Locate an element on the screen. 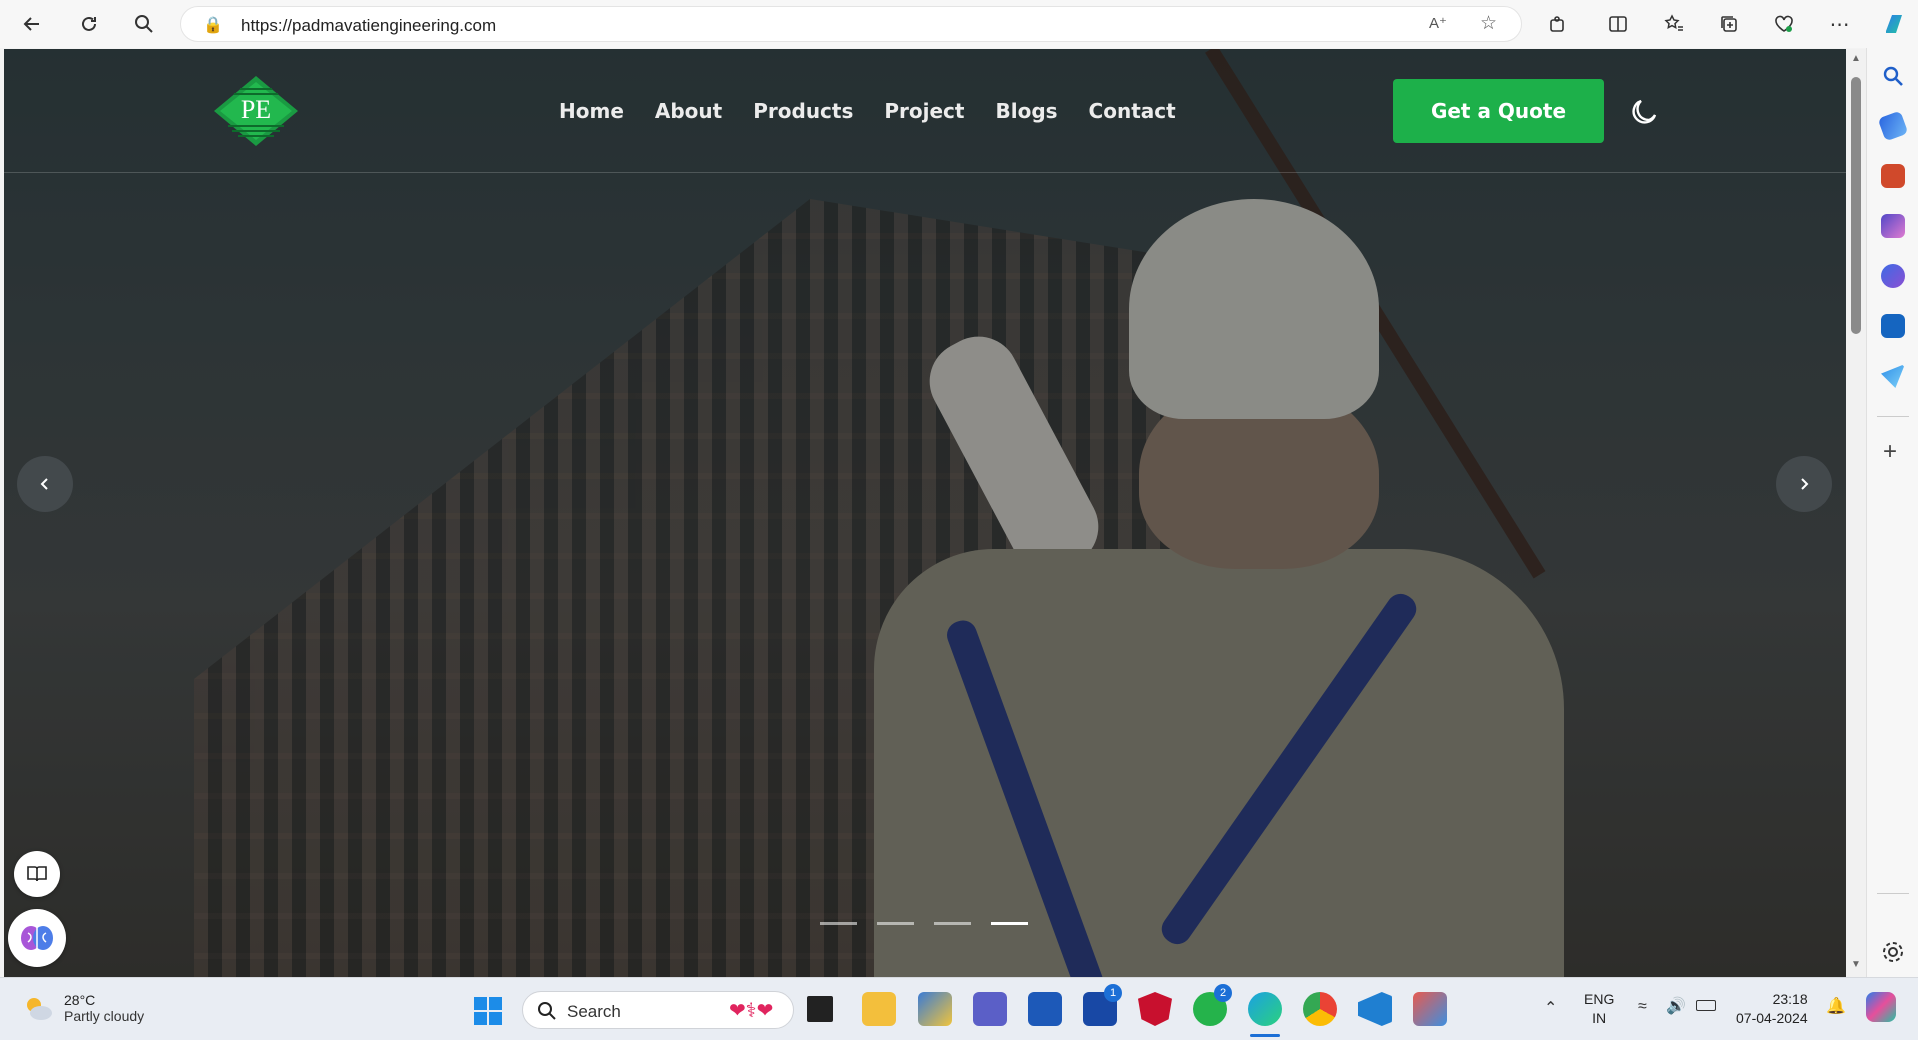 The height and width of the screenshot is (1040, 1918). refresh-icon is located at coordinates (89, 24).